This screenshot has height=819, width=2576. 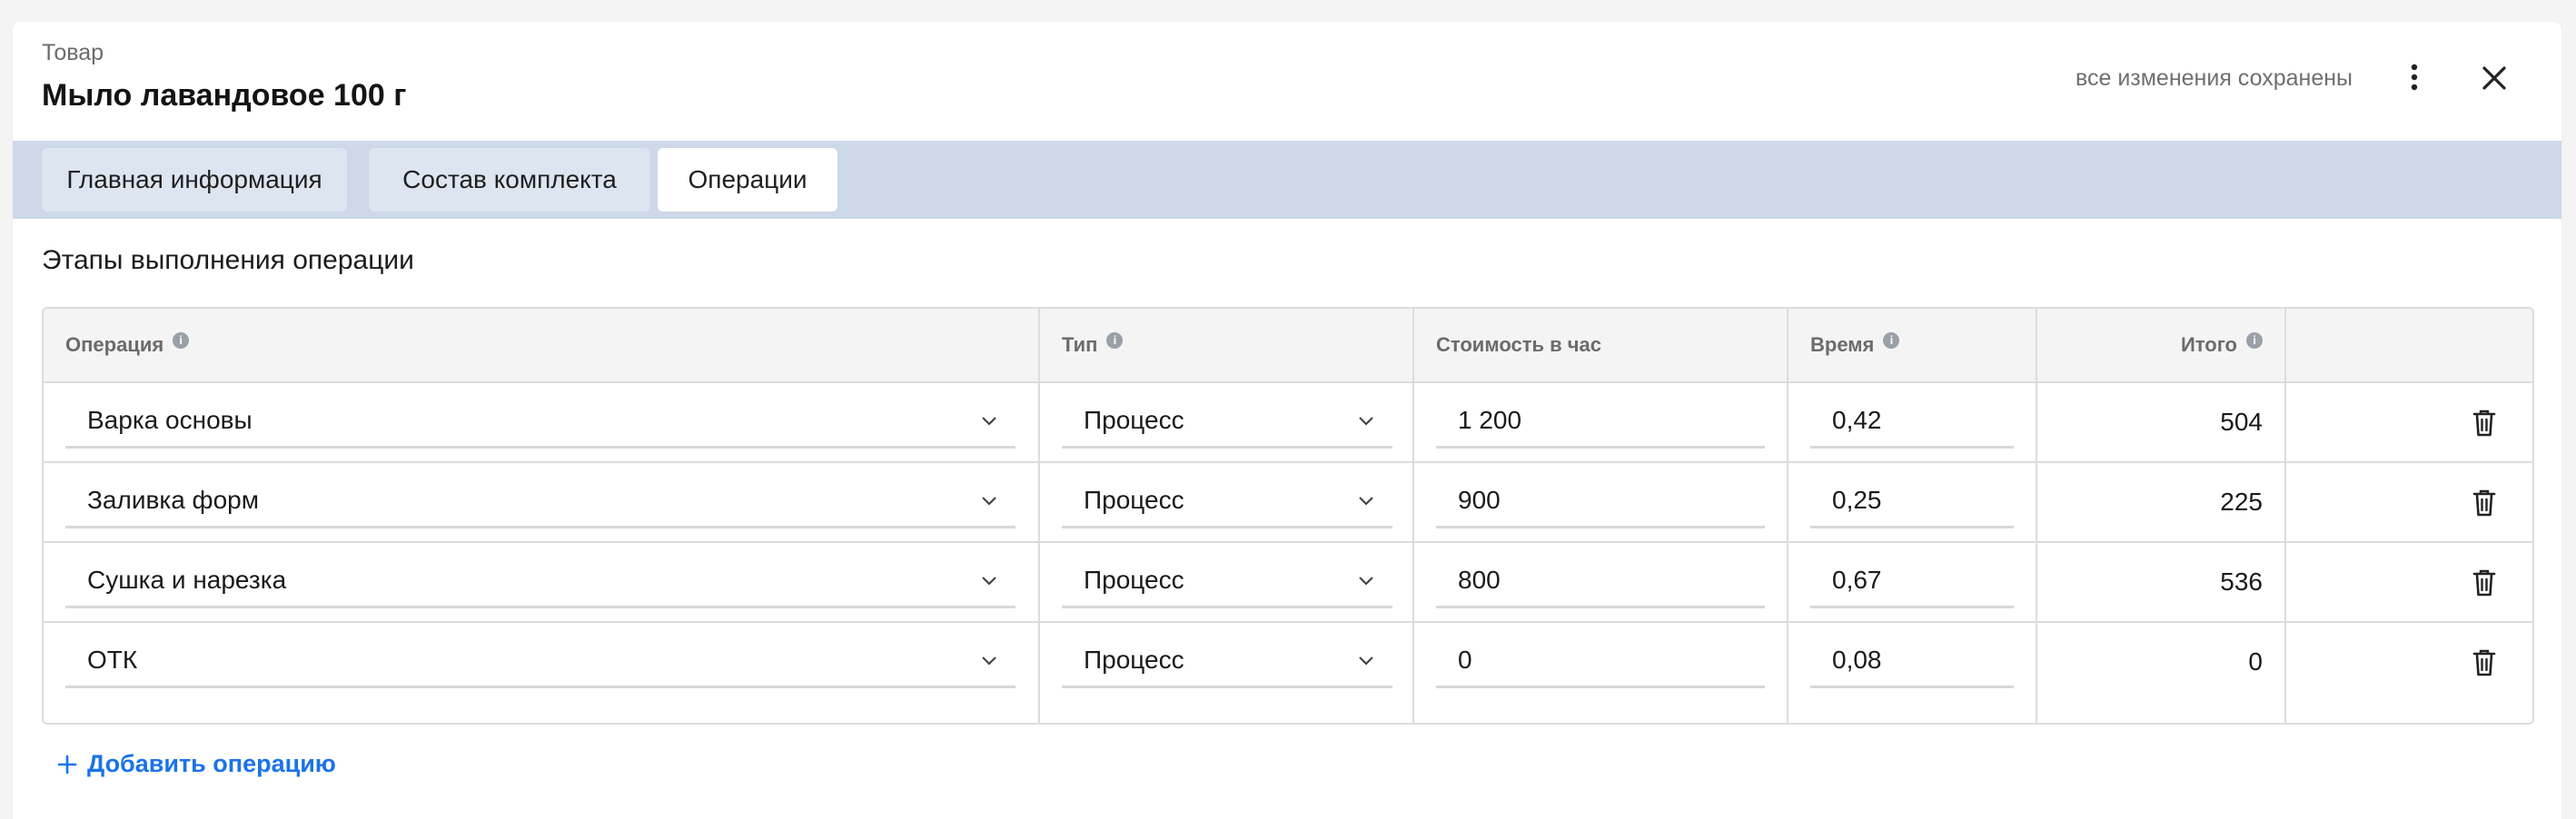 What do you see at coordinates (540, 501) in the screenshot?
I see `operation-select: Заливка форм` at bounding box center [540, 501].